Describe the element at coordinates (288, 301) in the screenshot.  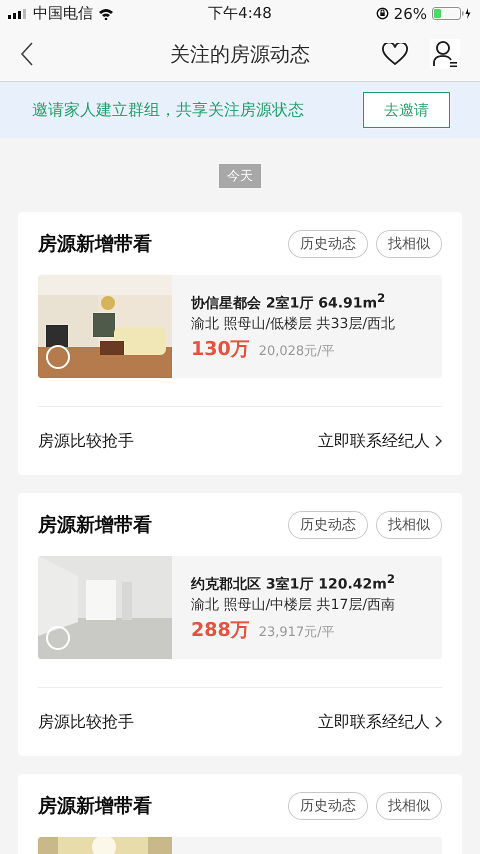
I see `listing-name: 协信星都会 2室1厅 64.91m$^{2}$` at that location.